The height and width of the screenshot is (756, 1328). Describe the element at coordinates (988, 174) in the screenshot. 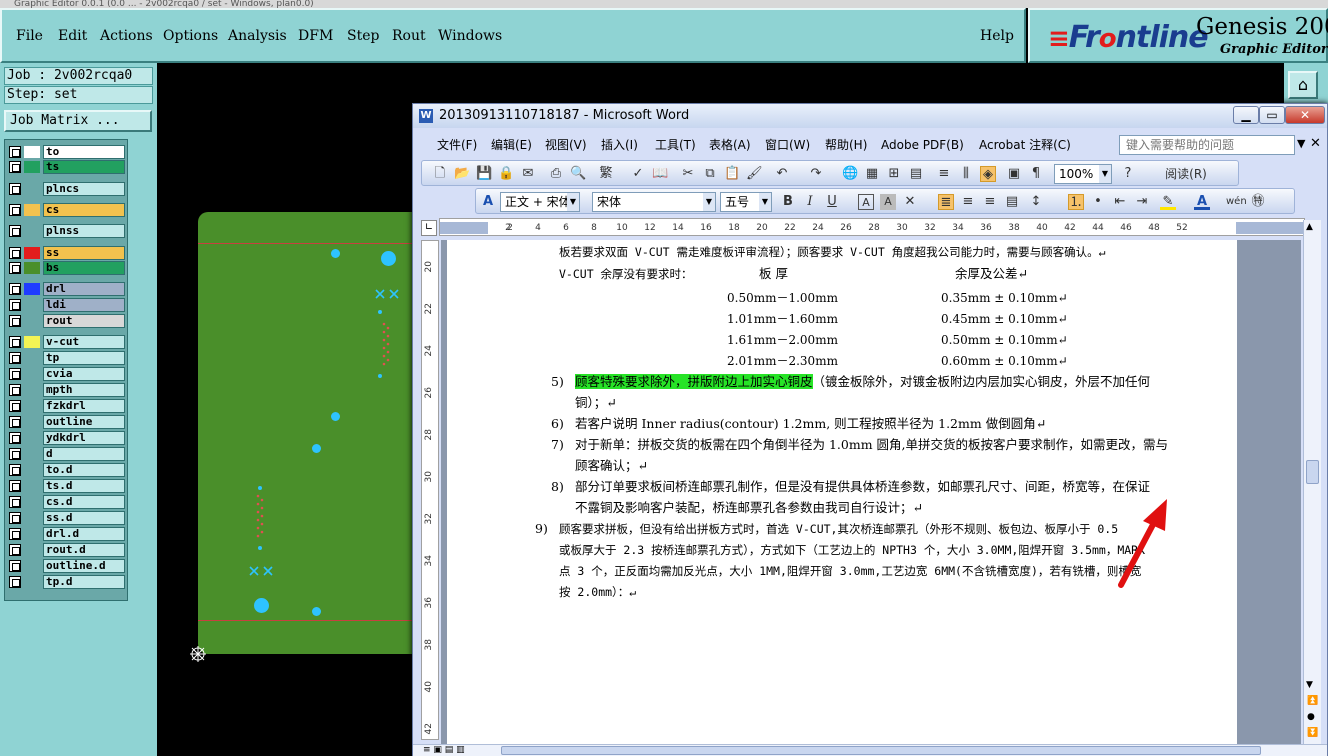

I see `document-map-icon: ◈` at that location.